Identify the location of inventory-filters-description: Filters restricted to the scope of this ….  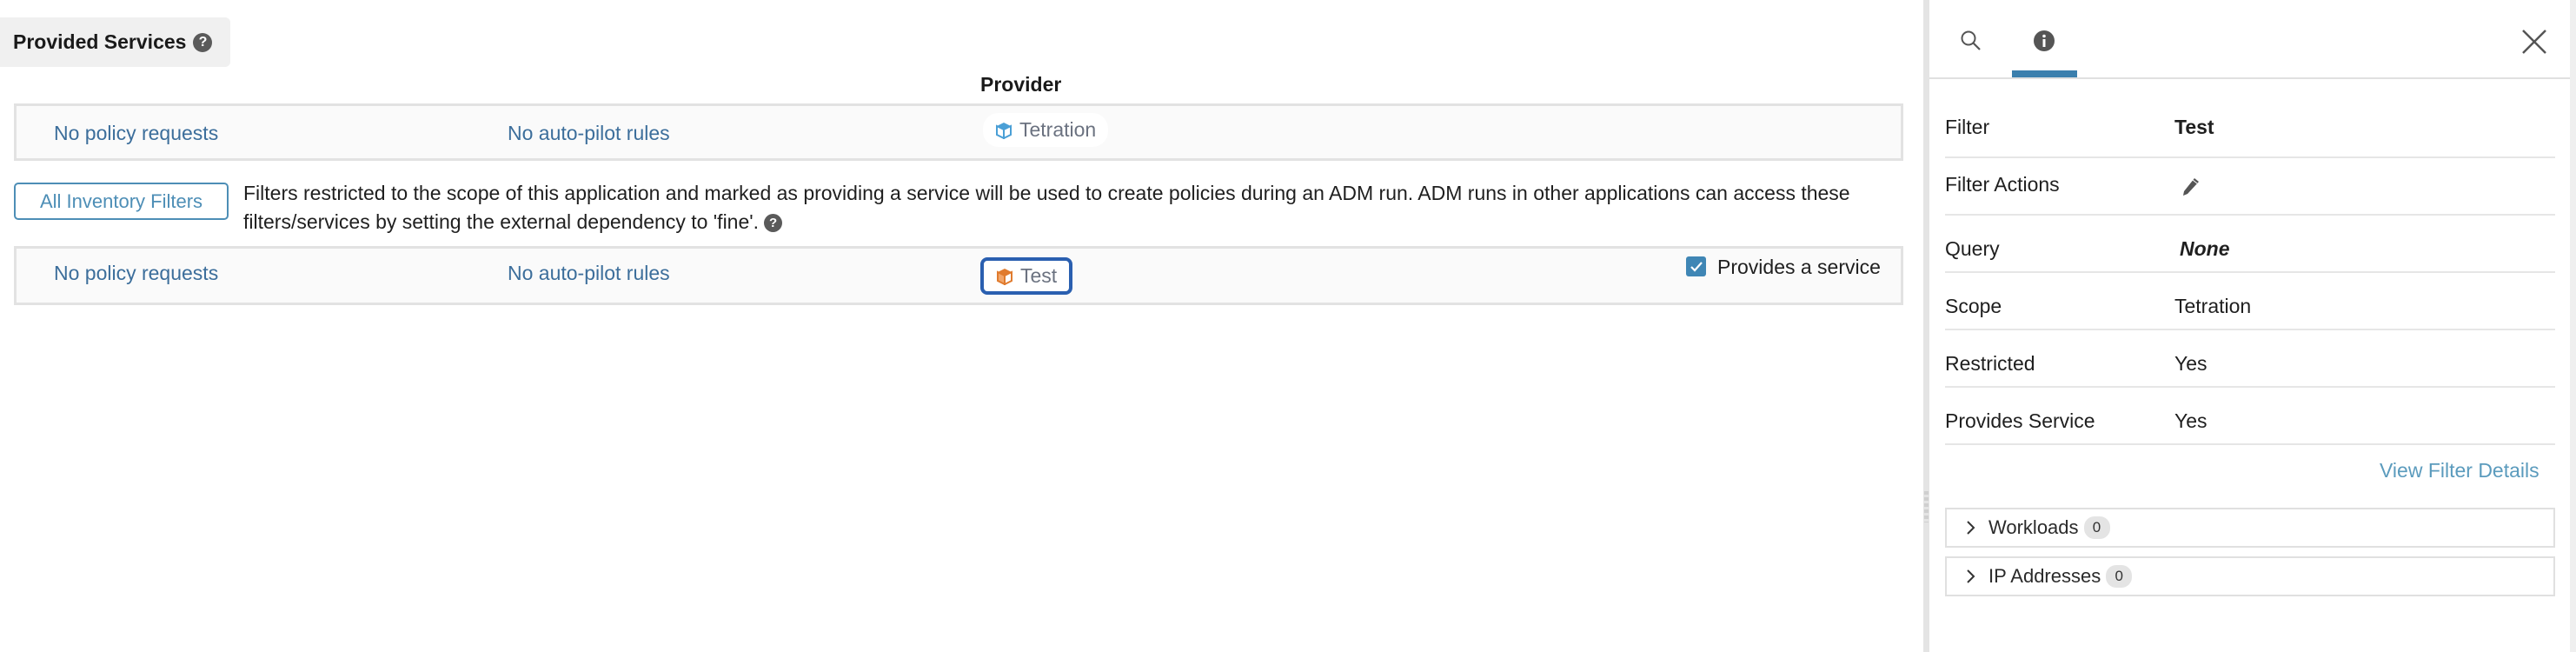
(1073, 207).